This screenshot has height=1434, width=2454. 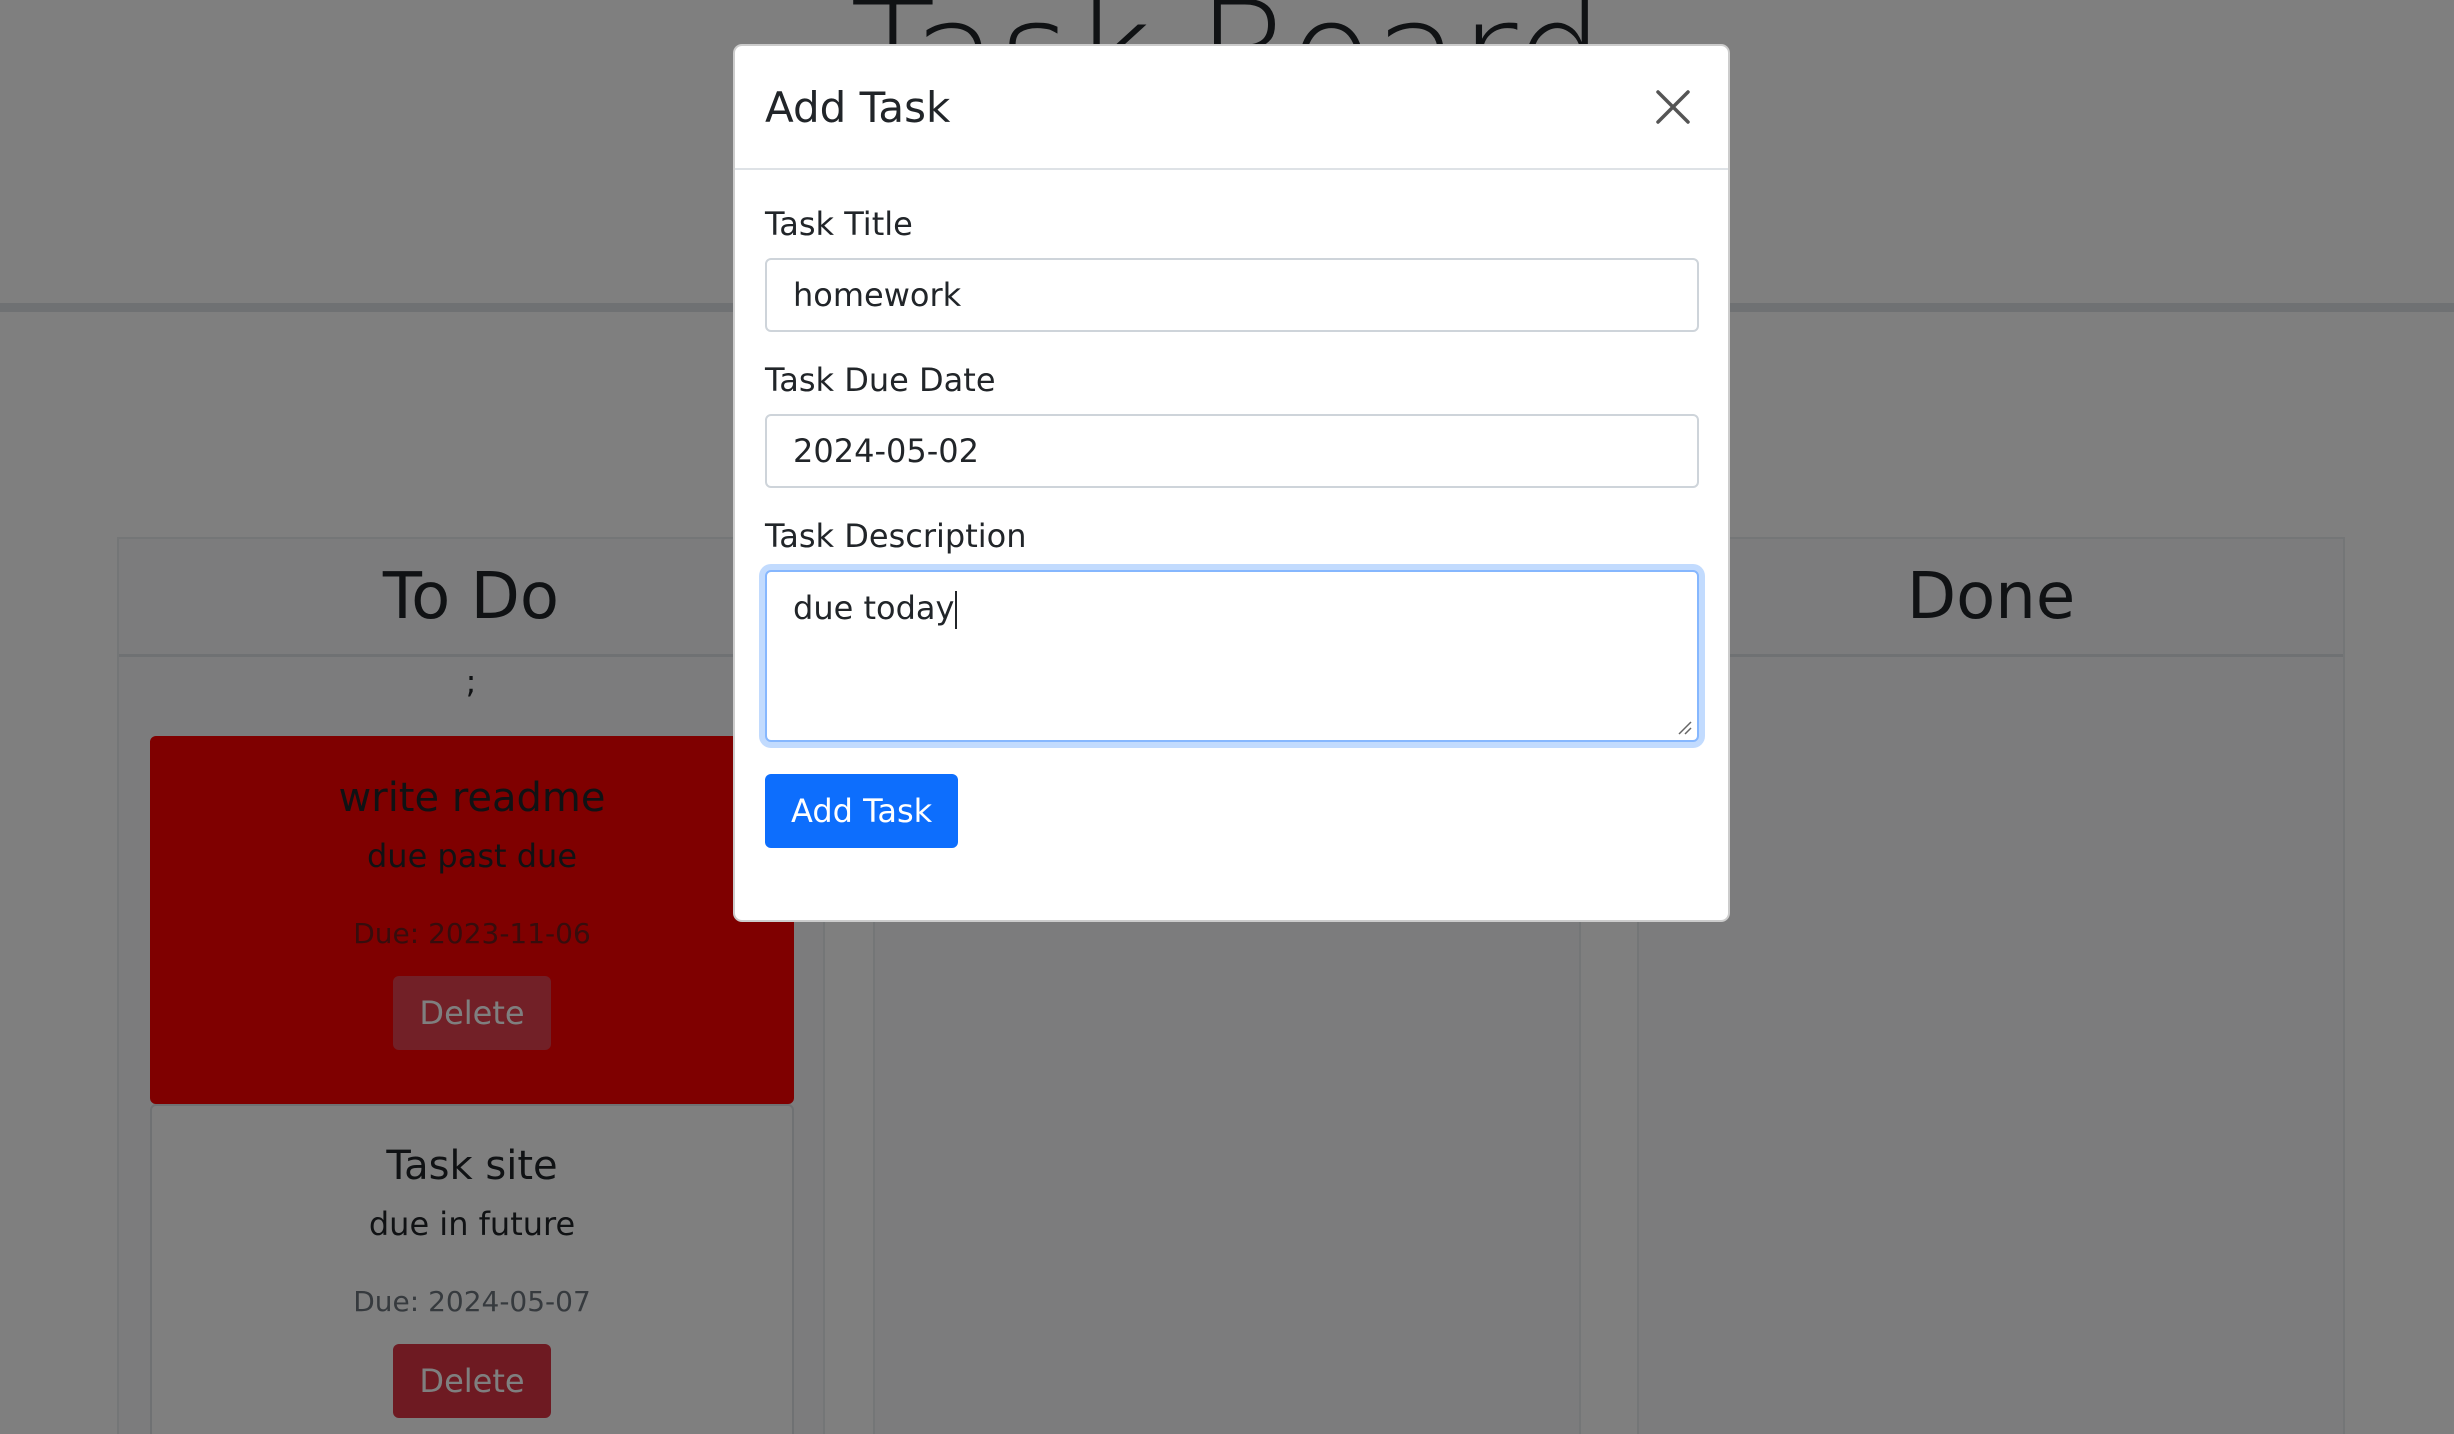 What do you see at coordinates (896, 536) in the screenshot?
I see `task-description-label: Task Description` at bounding box center [896, 536].